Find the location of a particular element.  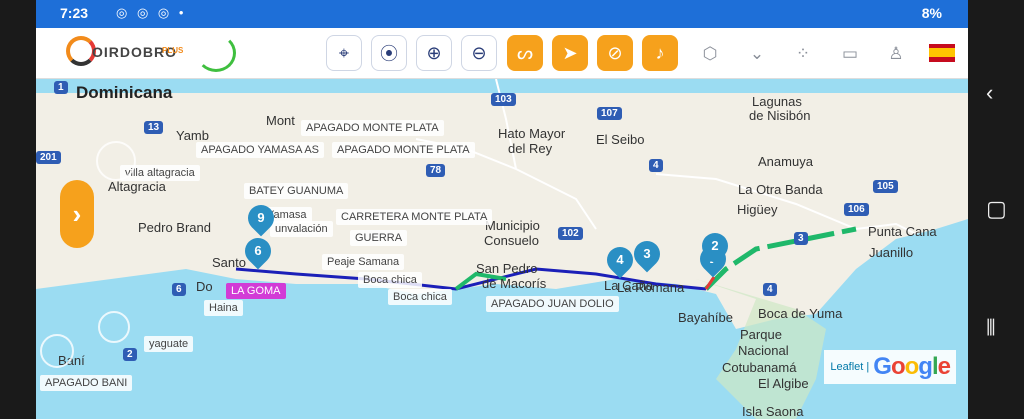

place-label: San Pedro is located at coordinates (507, 268).